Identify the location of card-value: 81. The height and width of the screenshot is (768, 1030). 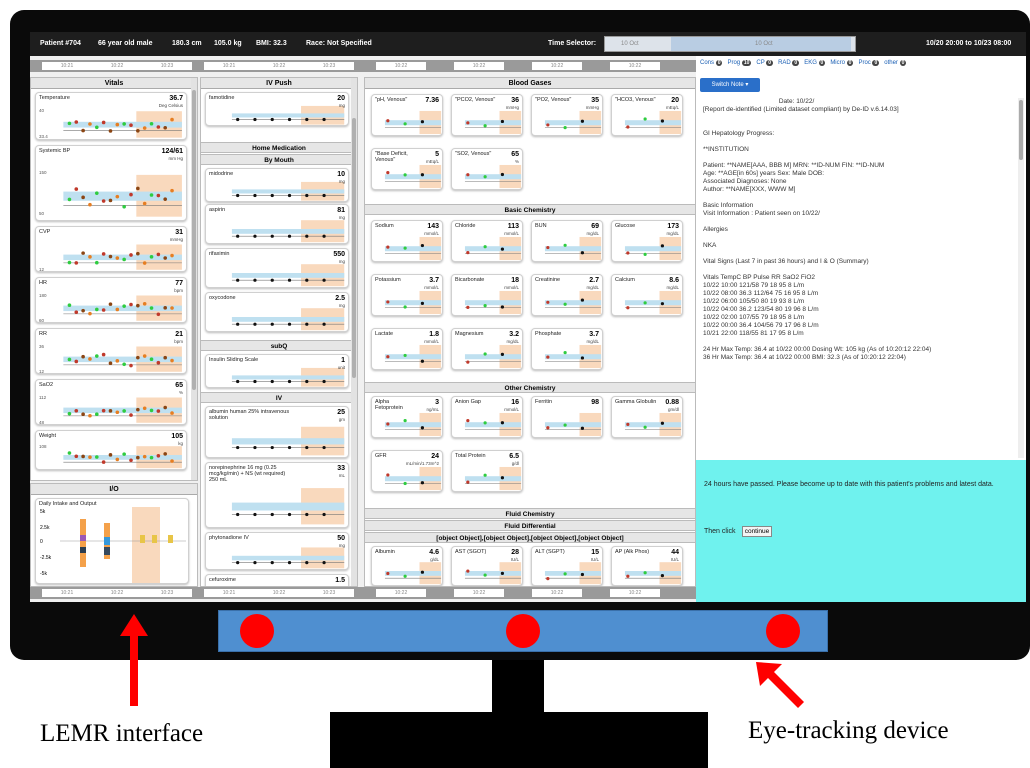
(341, 210).